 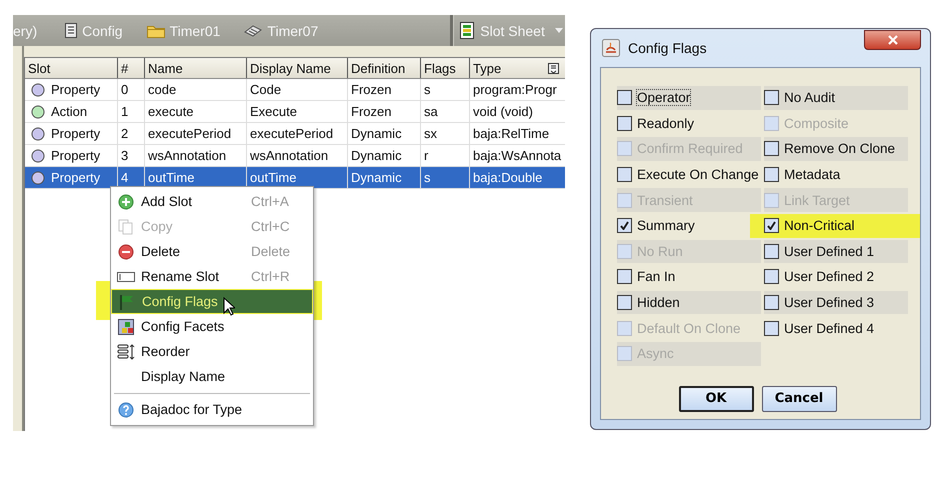 I want to click on menu-item: Display Name, so click(x=212, y=376).